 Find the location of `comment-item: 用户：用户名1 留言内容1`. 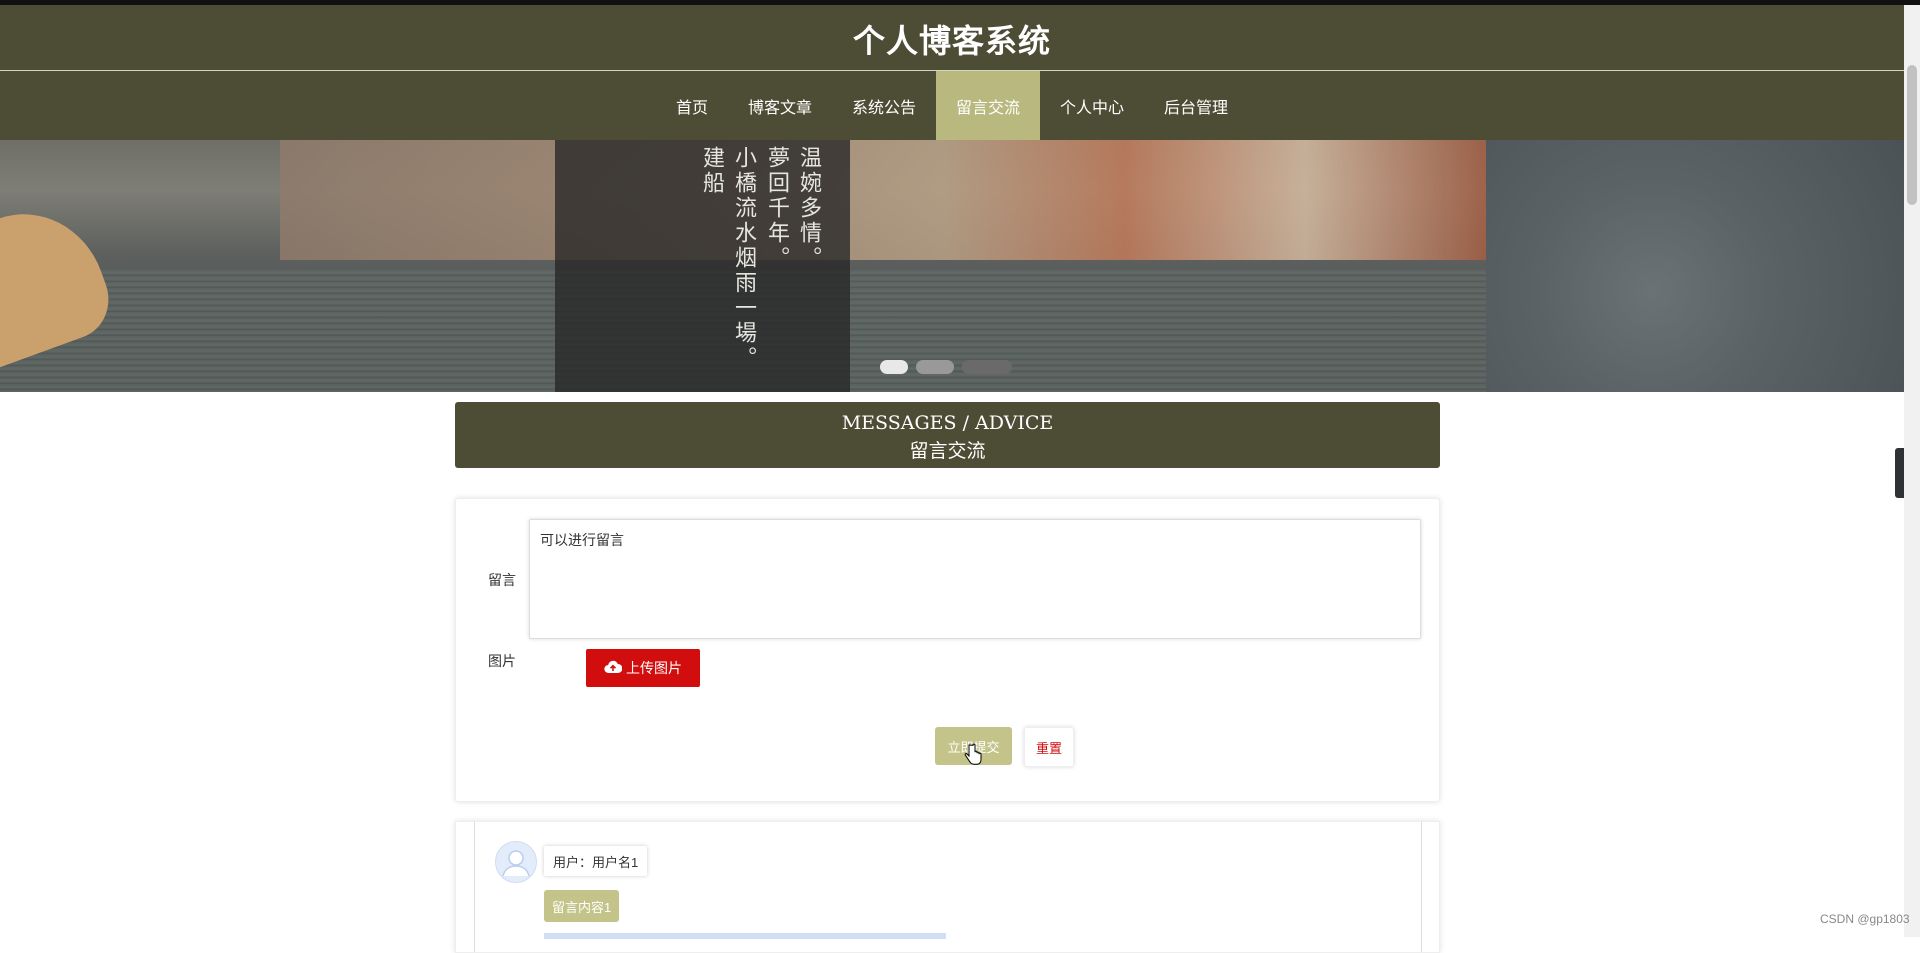

comment-item: 用户：用户名1 留言内容1 is located at coordinates (948, 887).